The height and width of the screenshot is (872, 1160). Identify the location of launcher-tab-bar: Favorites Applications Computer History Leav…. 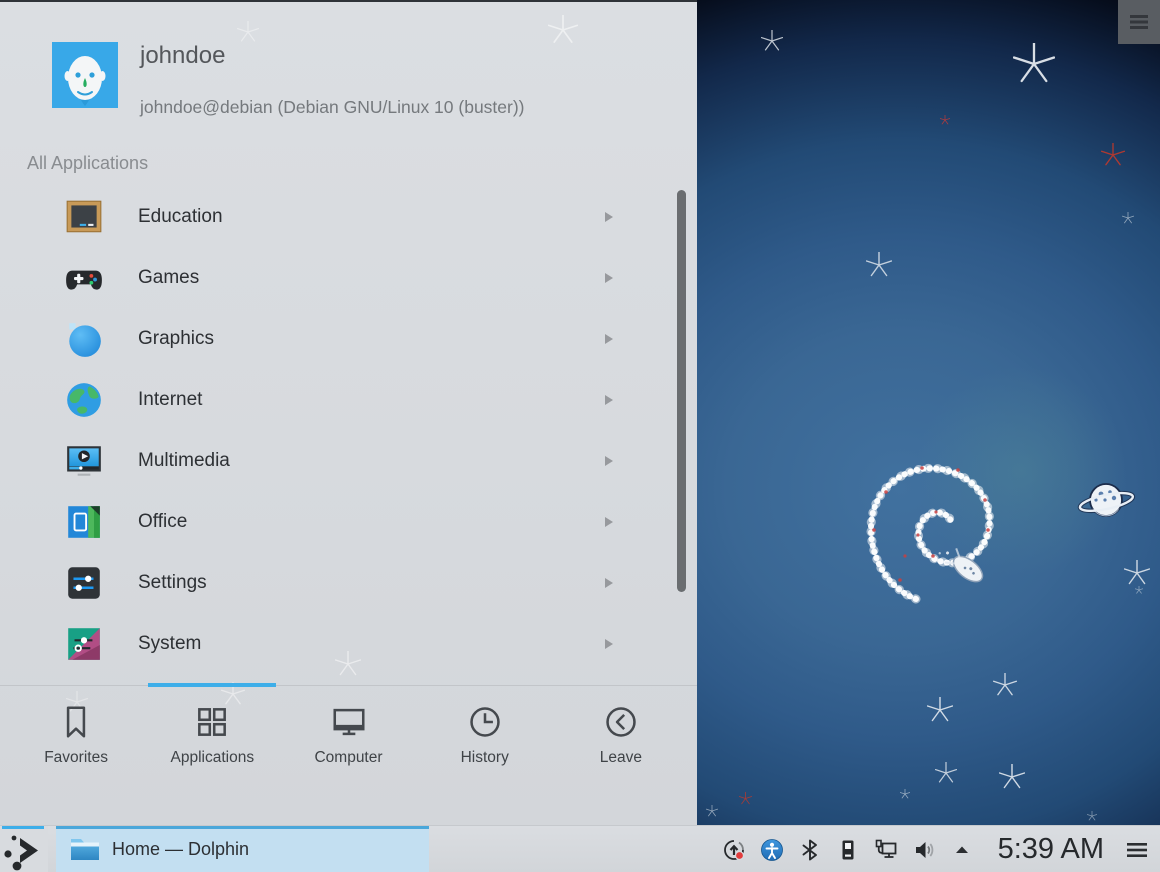
(348, 754).